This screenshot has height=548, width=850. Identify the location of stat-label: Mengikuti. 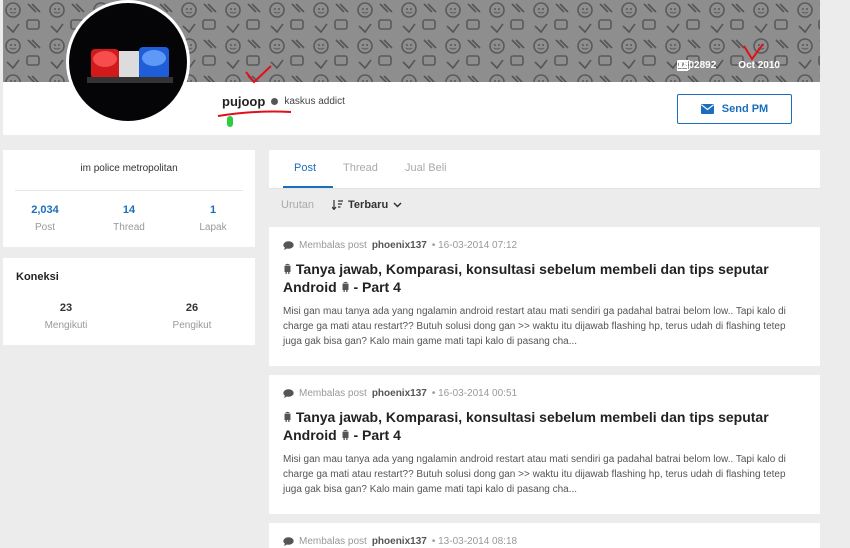
(66, 325).